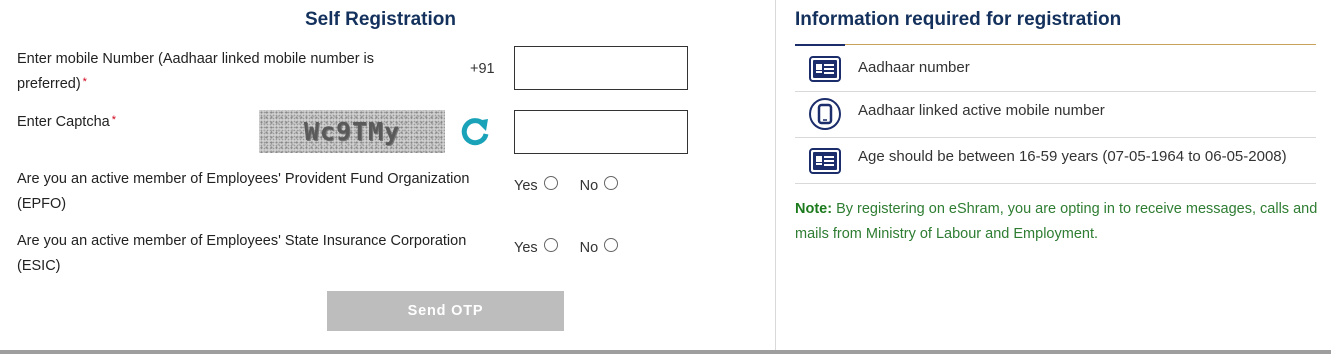 Image resolution: width=1331 pixels, height=354 pixels. Describe the element at coordinates (66, 122) in the screenshot. I see `captcha-label: Enter Captcha *` at that location.